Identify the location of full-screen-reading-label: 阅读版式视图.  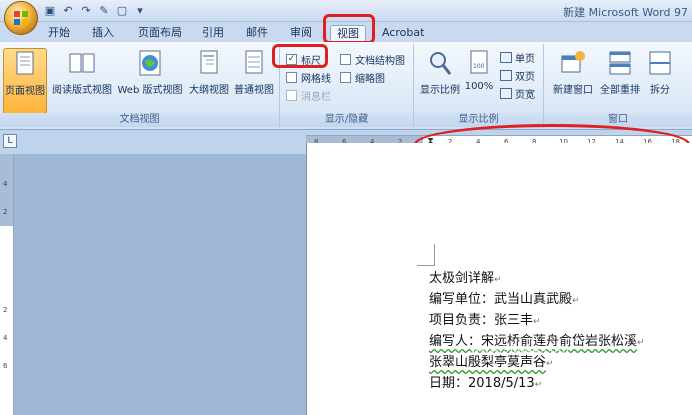
(82, 90).